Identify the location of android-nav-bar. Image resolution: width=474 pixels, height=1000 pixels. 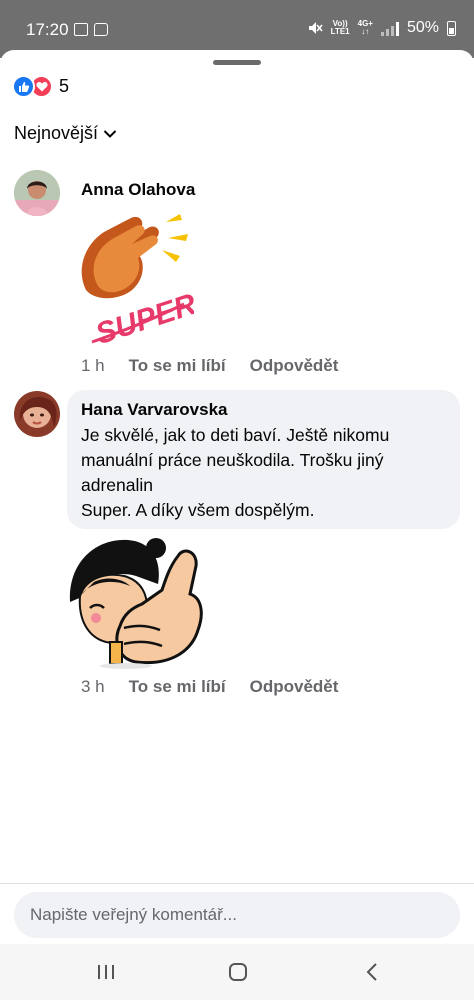
(237, 972).